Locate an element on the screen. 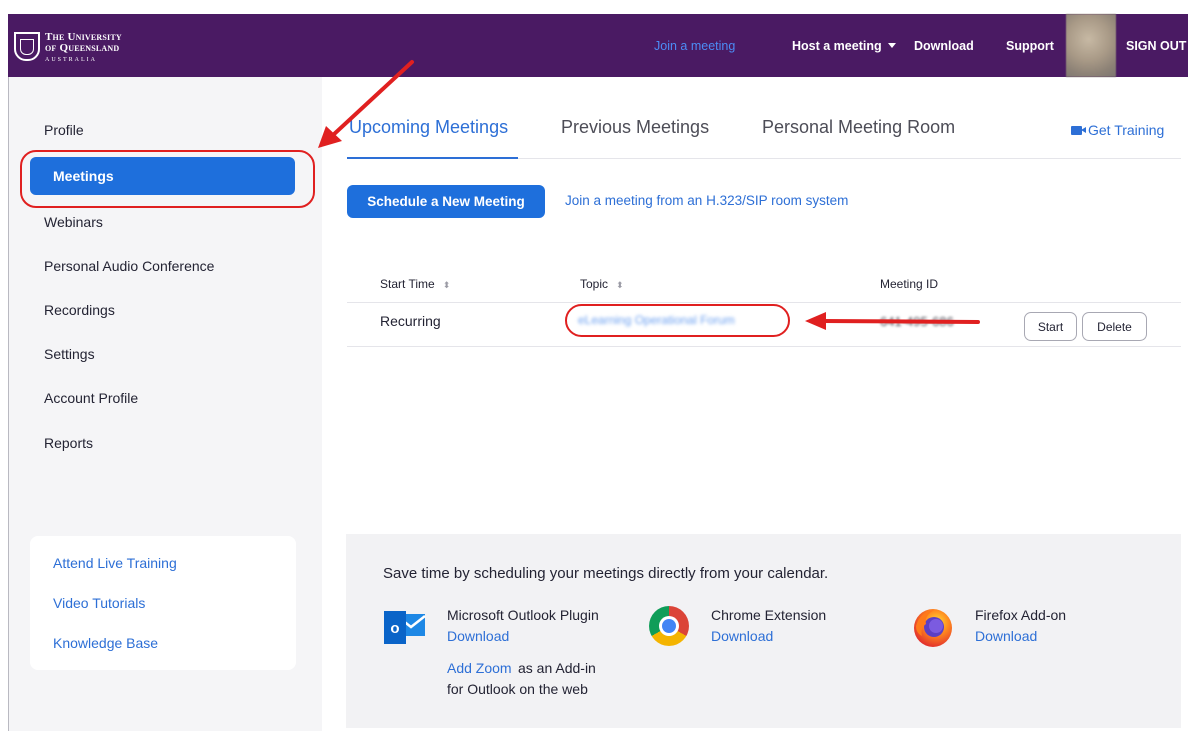 The height and width of the screenshot is (731, 1196). meeting-id: 641-495-686 is located at coordinates (917, 321).